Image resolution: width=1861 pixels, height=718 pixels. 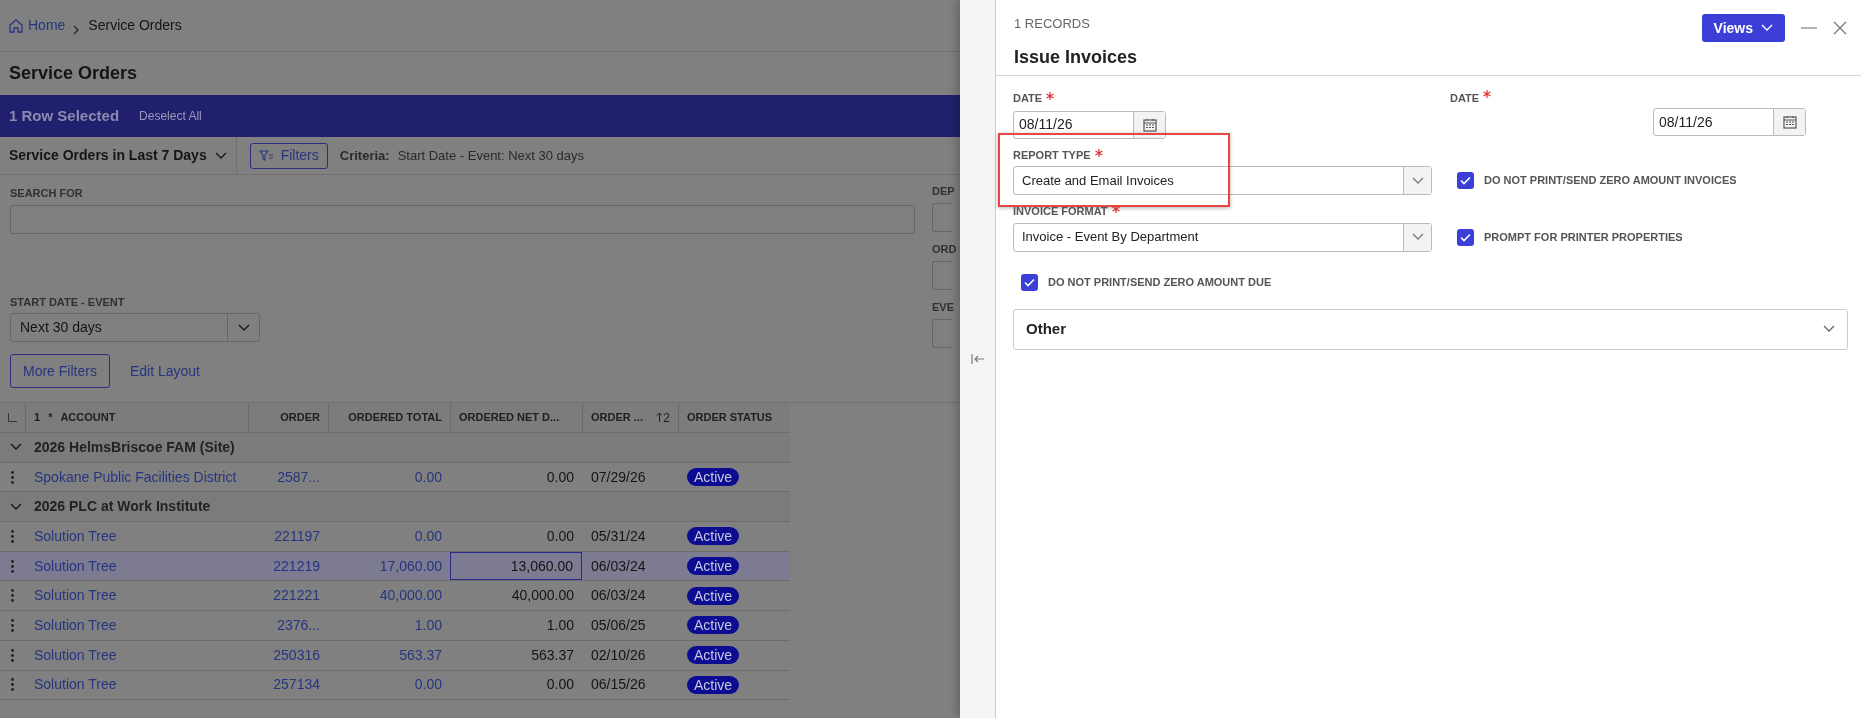 What do you see at coordinates (265, 155) in the screenshot?
I see `filter-icon` at bounding box center [265, 155].